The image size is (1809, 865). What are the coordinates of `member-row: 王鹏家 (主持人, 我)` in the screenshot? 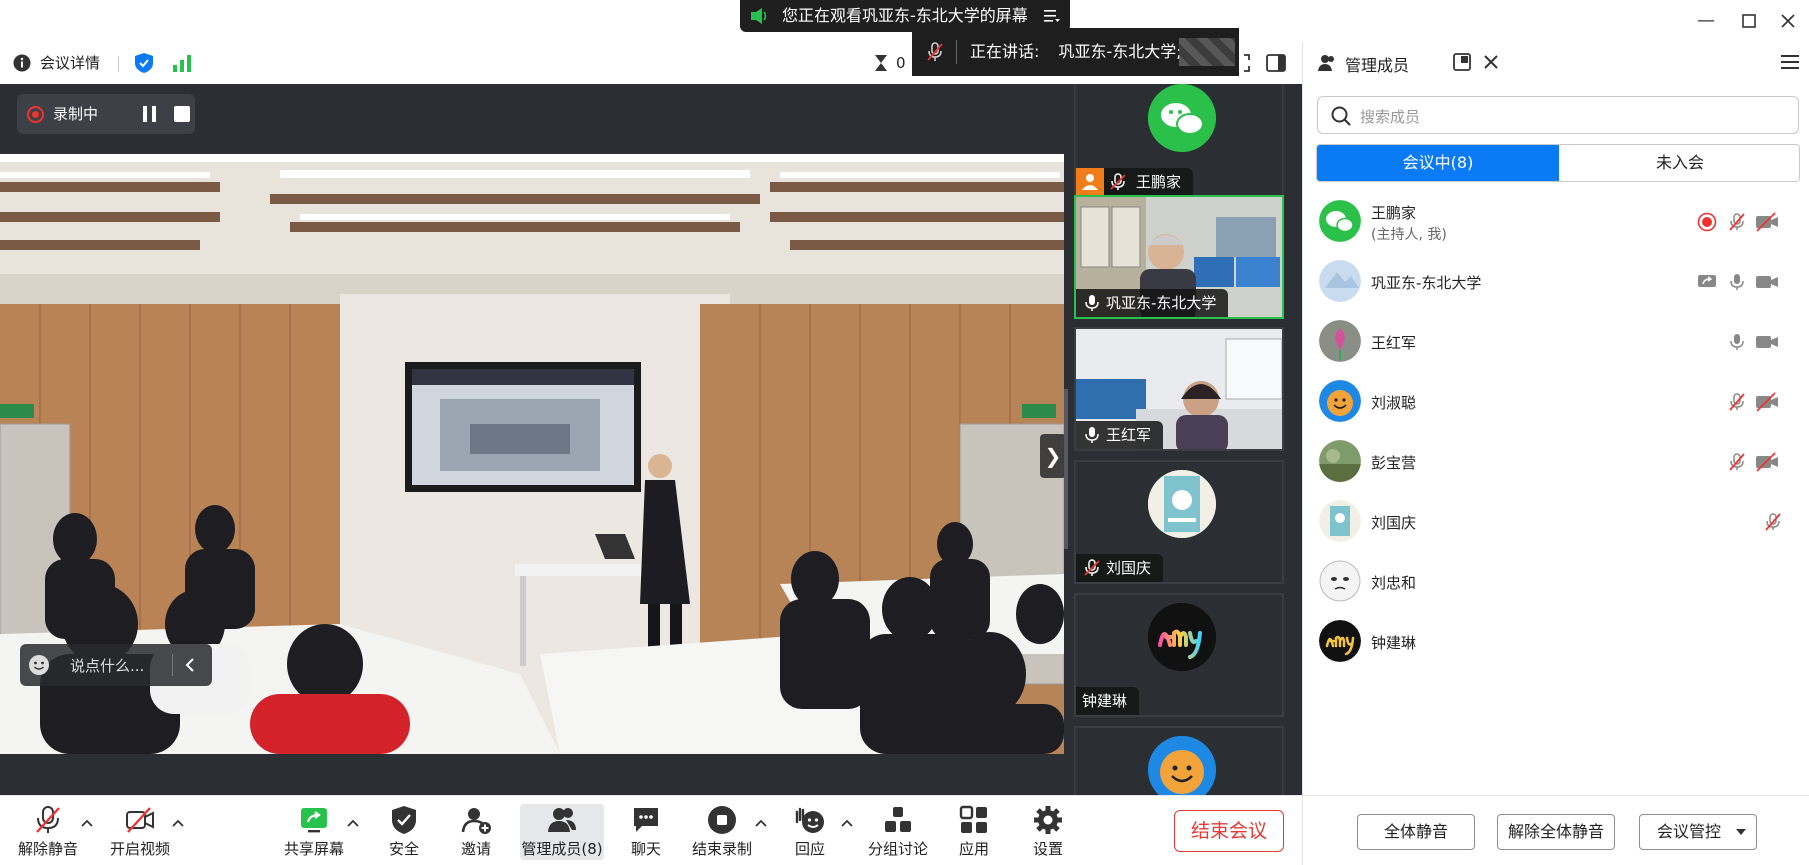 It's located at (1556, 222).